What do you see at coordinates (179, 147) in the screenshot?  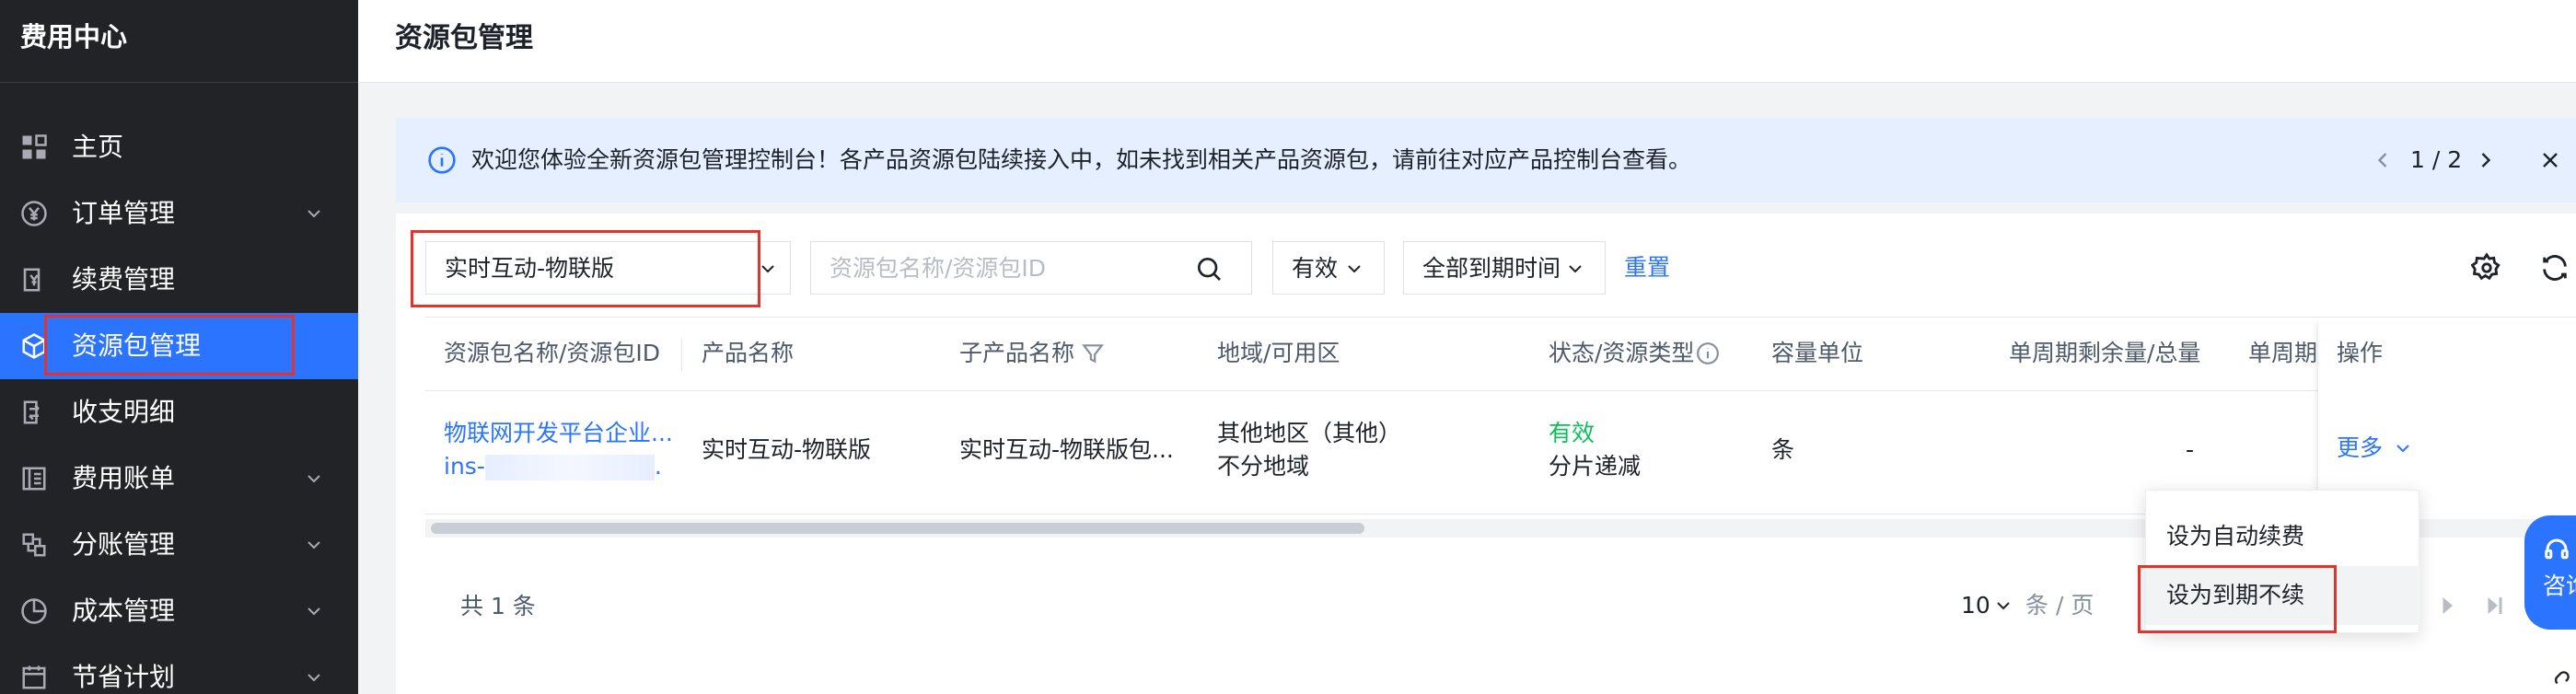 I see `sidebar-item-home: 主页` at bounding box center [179, 147].